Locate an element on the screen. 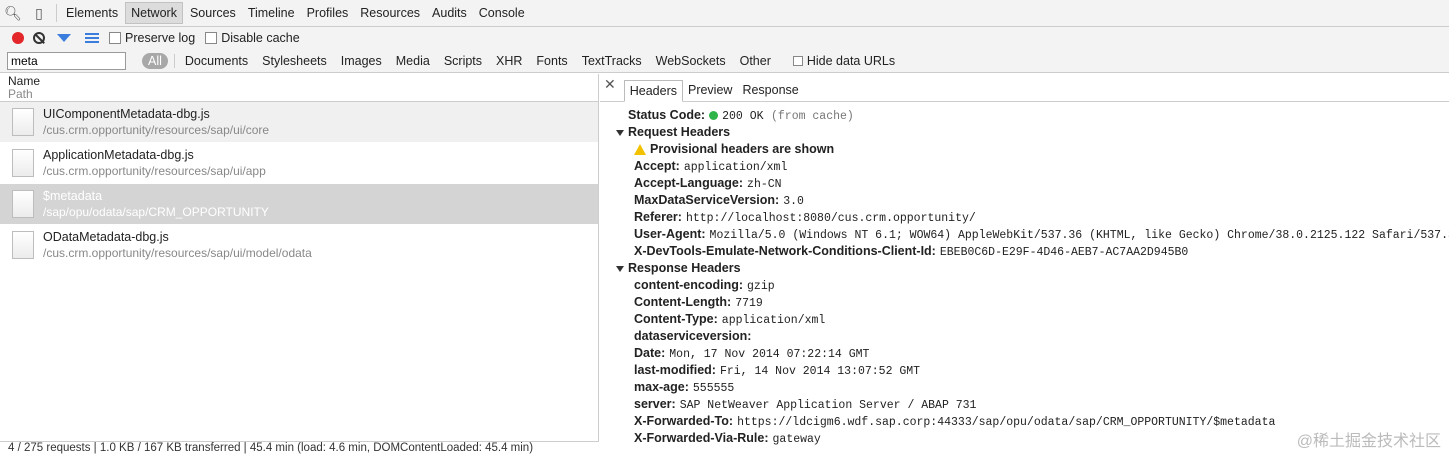  header-line: Accept: application/xml is located at coordinates (1038, 166).